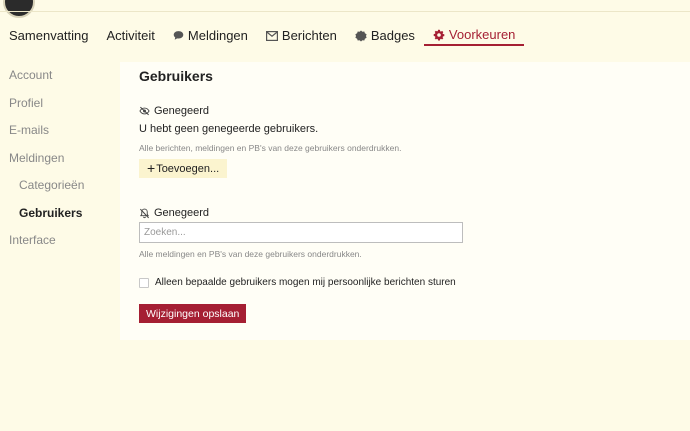 The image size is (690, 431). I want to click on bell-slash-icon, so click(144, 213).